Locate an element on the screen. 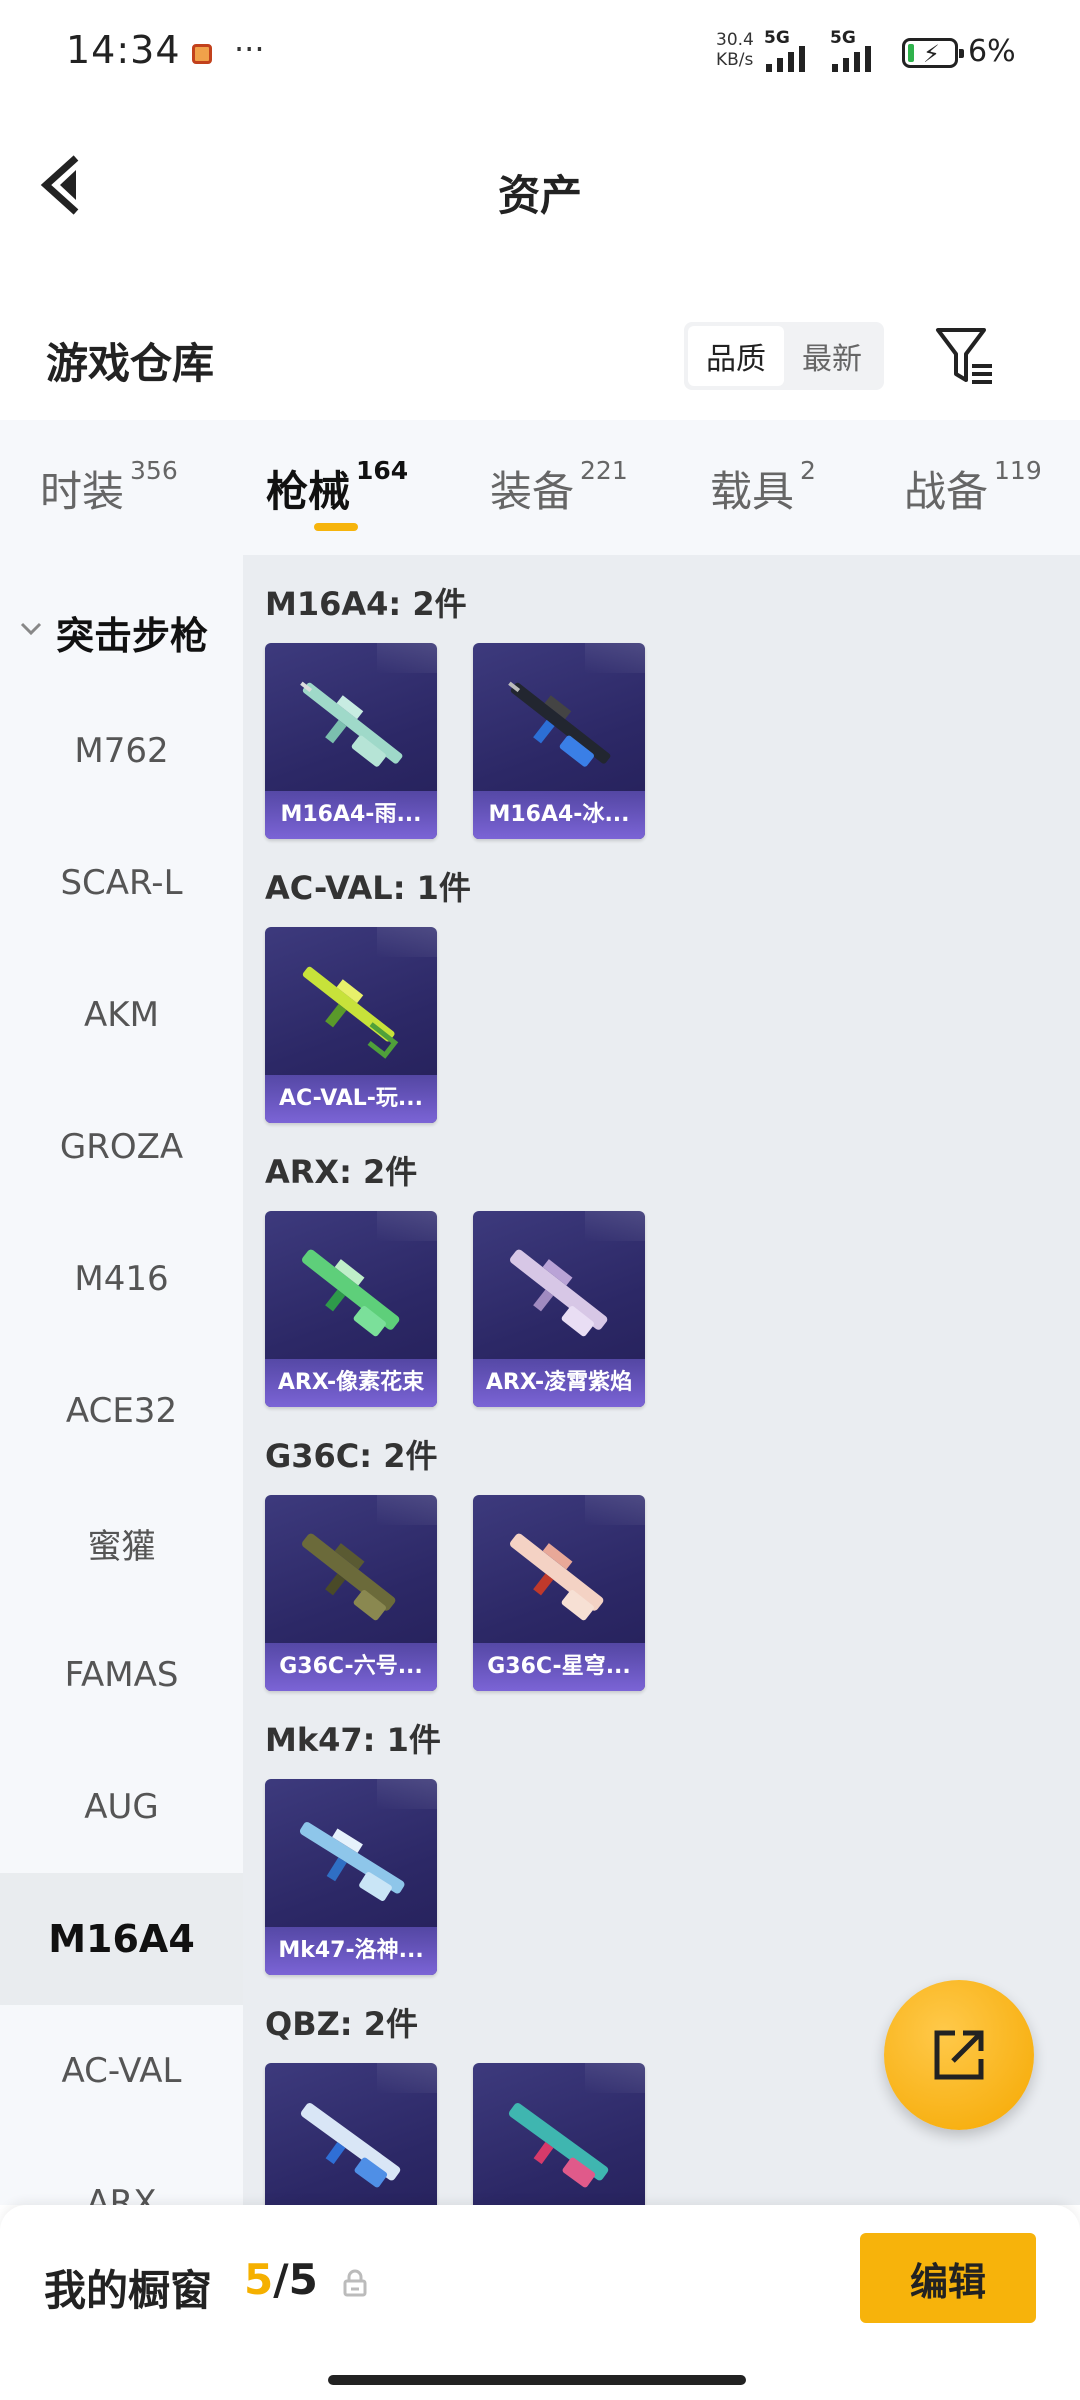 Image resolution: width=1080 pixels, height=2400 pixels. sidebar-item-ac-val: AC-VAL is located at coordinates (121, 2071).